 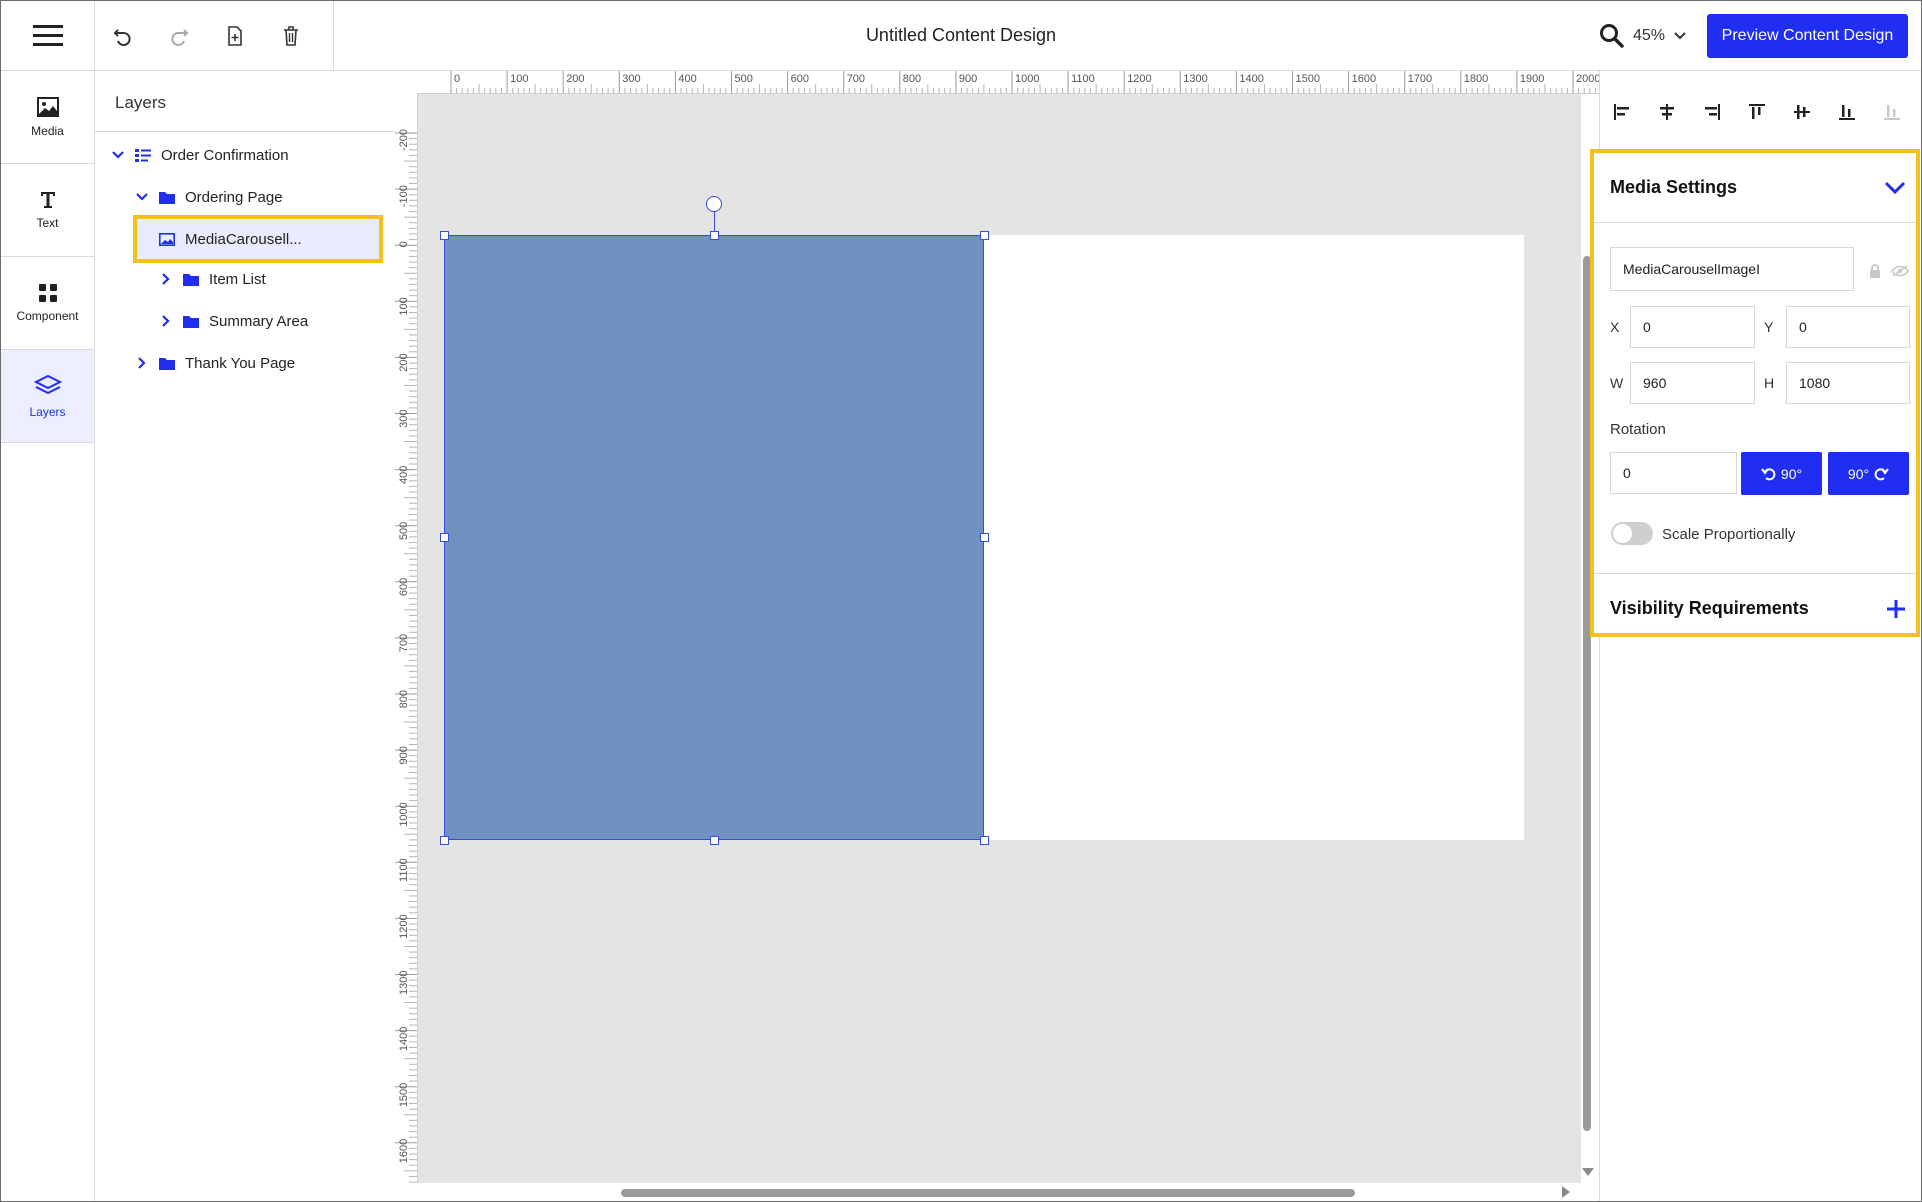 What do you see at coordinates (984, 840) in the screenshot?
I see `resize-handle-bottom-right` at bounding box center [984, 840].